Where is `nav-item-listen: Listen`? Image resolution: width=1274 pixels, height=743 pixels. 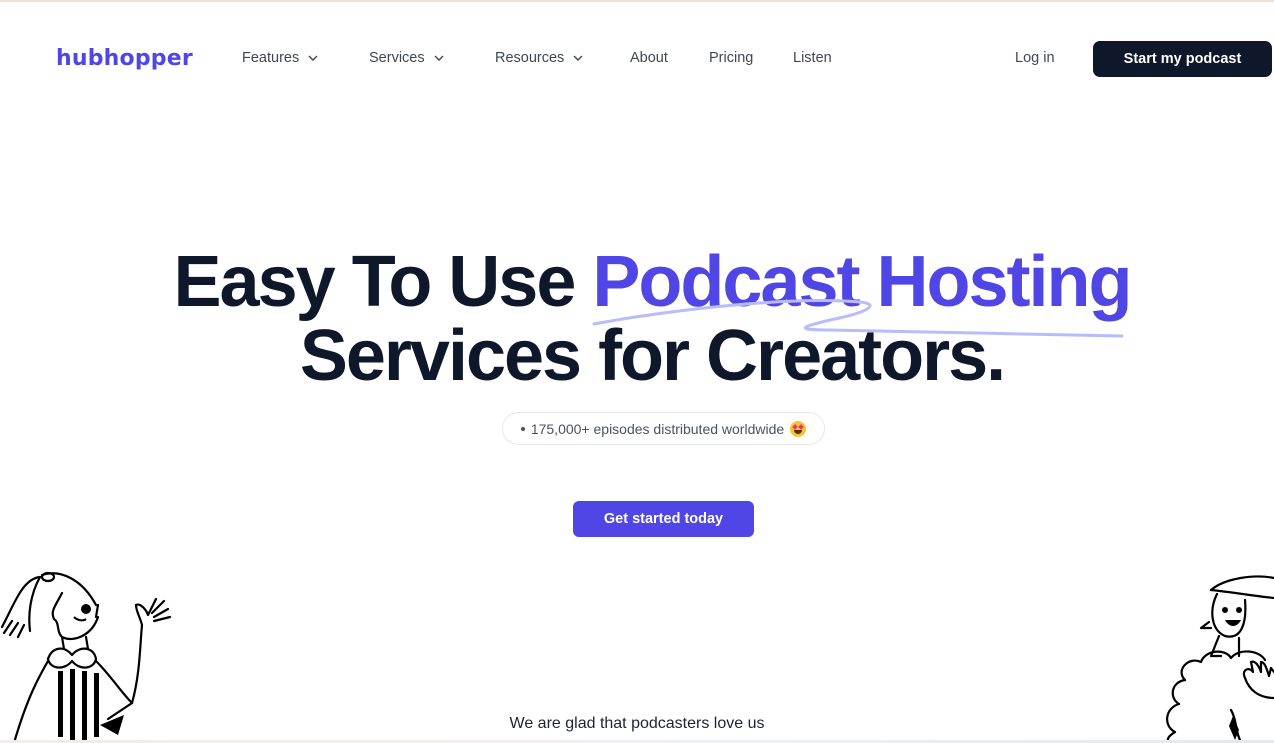
nav-item-listen: Listen is located at coordinates (812, 58).